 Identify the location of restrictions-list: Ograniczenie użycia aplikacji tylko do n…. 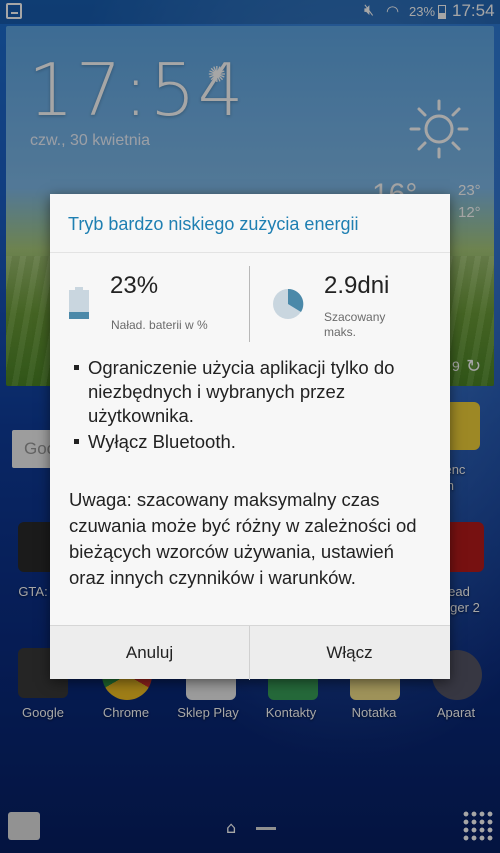
(252, 406).